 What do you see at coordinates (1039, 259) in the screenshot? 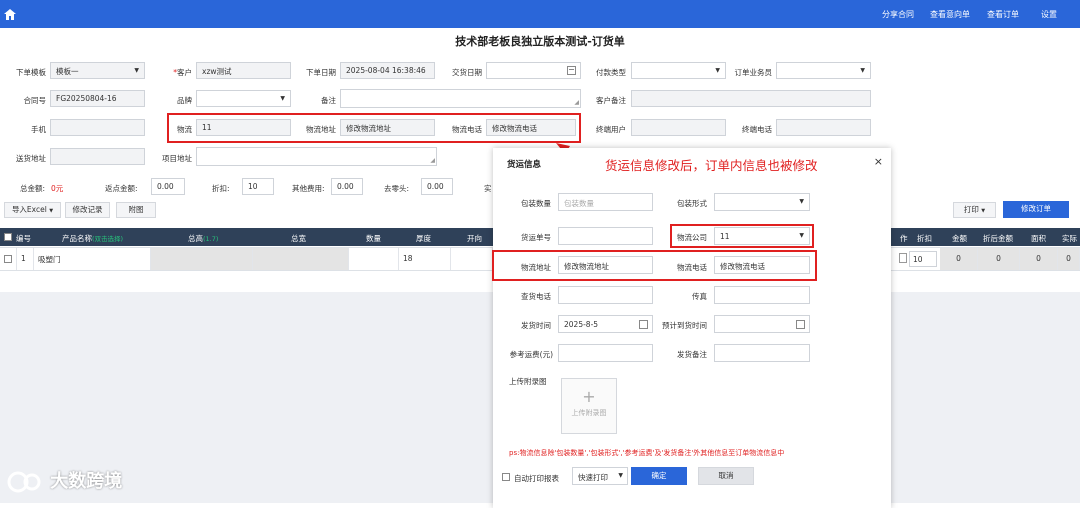
I see `row-area: 0` at bounding box center [1039, 259].